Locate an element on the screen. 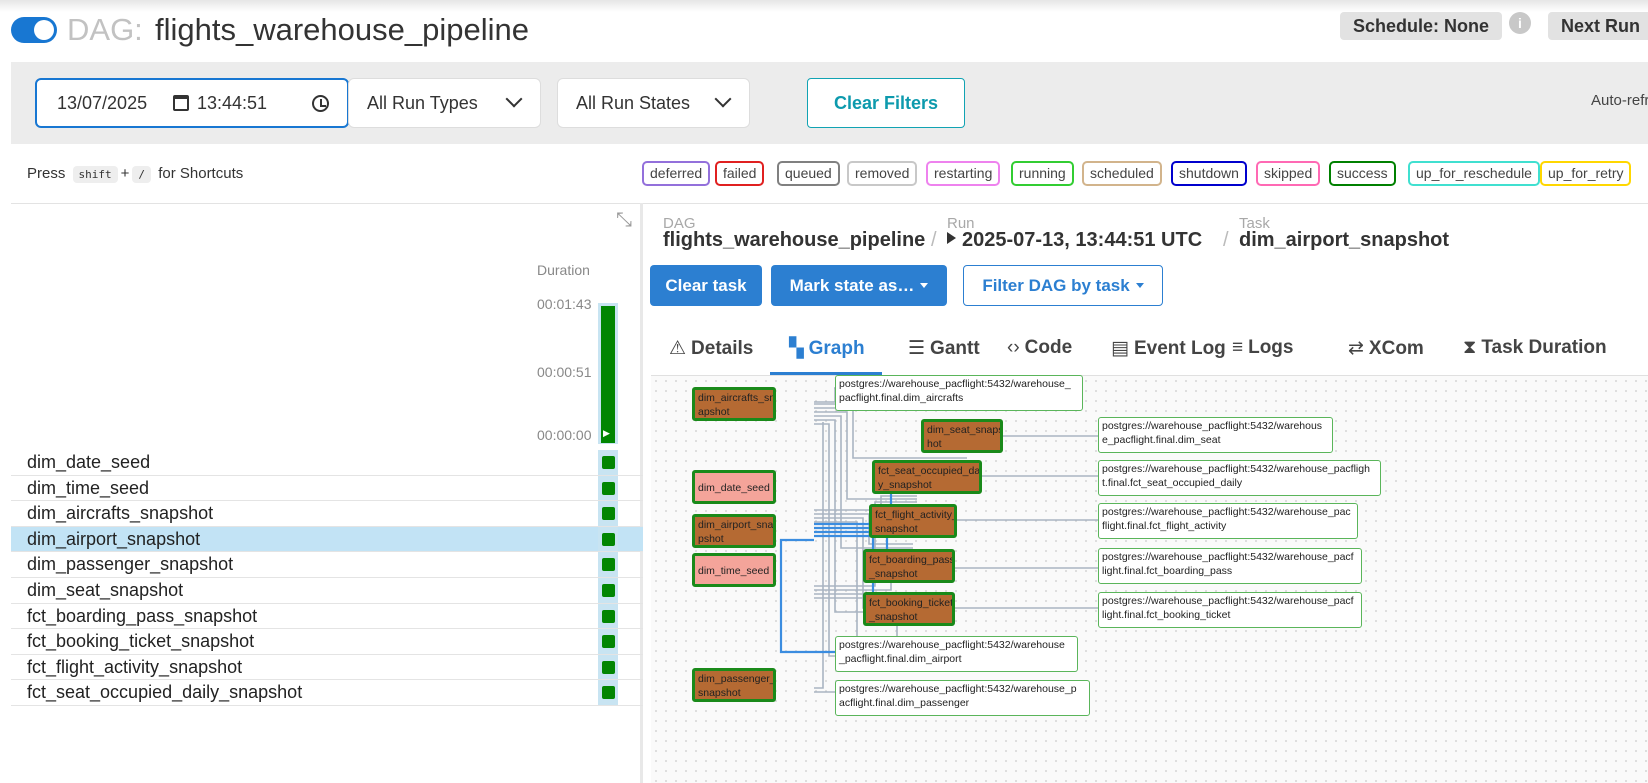  shortcuts-suffix: for Shortcuts is located at coordinates (201, 173).